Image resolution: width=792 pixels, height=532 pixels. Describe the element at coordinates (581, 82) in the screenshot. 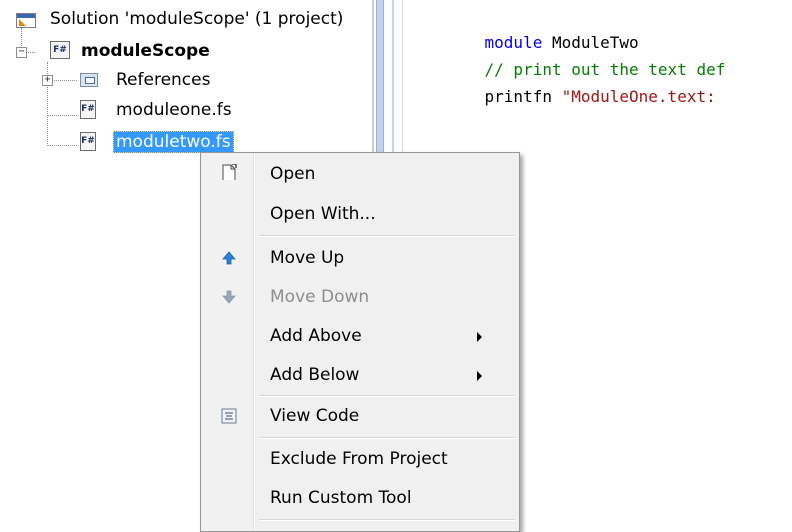

I see `code-line: printfn "ModuleOne.text:` at that location.